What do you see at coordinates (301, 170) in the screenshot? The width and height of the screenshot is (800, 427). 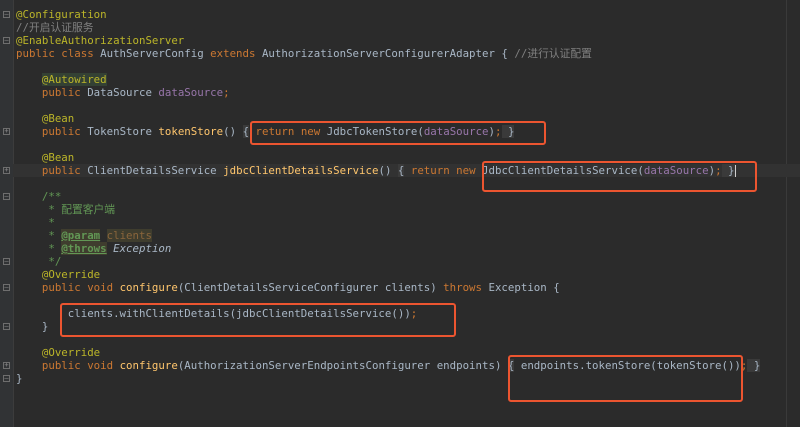 I see `code-token: jdbcClientDetailsService` at bounding box center [301, 170].